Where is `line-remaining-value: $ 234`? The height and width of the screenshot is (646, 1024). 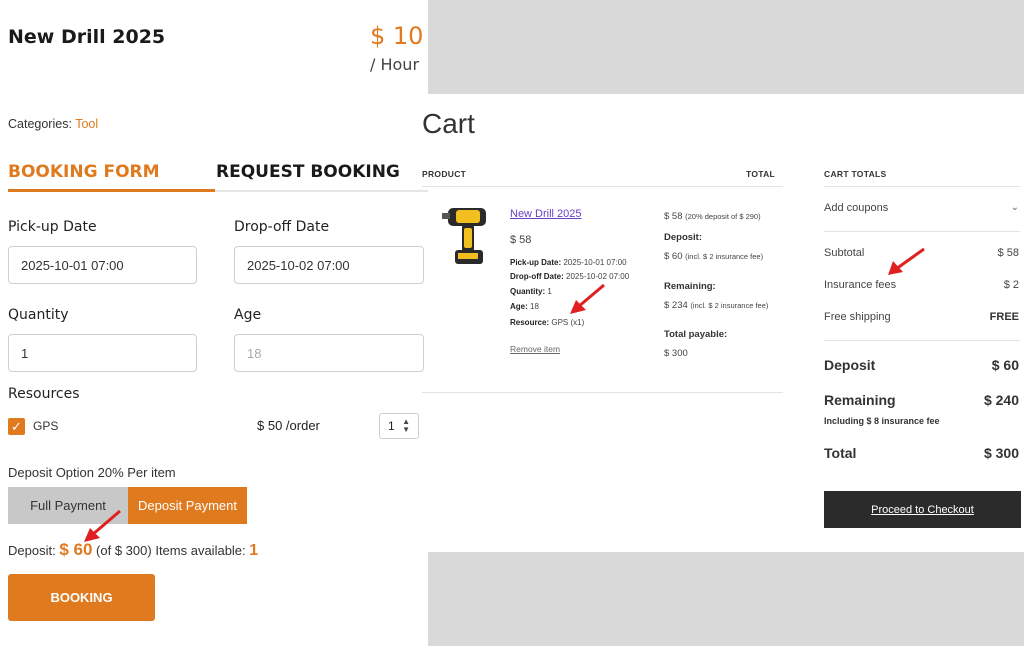 line-remaining-value: $ 234 is located at coordinates (676, 305).